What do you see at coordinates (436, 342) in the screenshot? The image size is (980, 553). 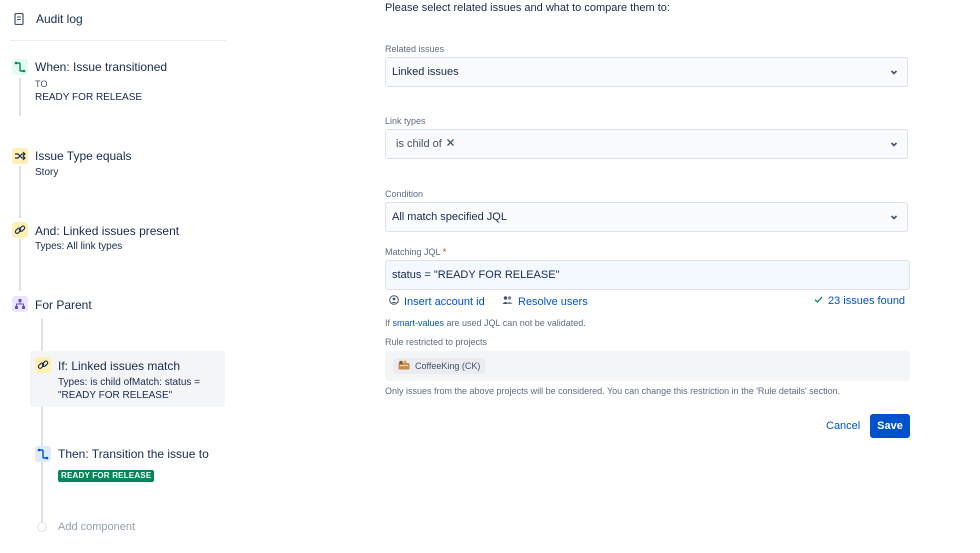 I see `rule-restricted-label: Rule restricted to projects` at bounding box center [436, 342].